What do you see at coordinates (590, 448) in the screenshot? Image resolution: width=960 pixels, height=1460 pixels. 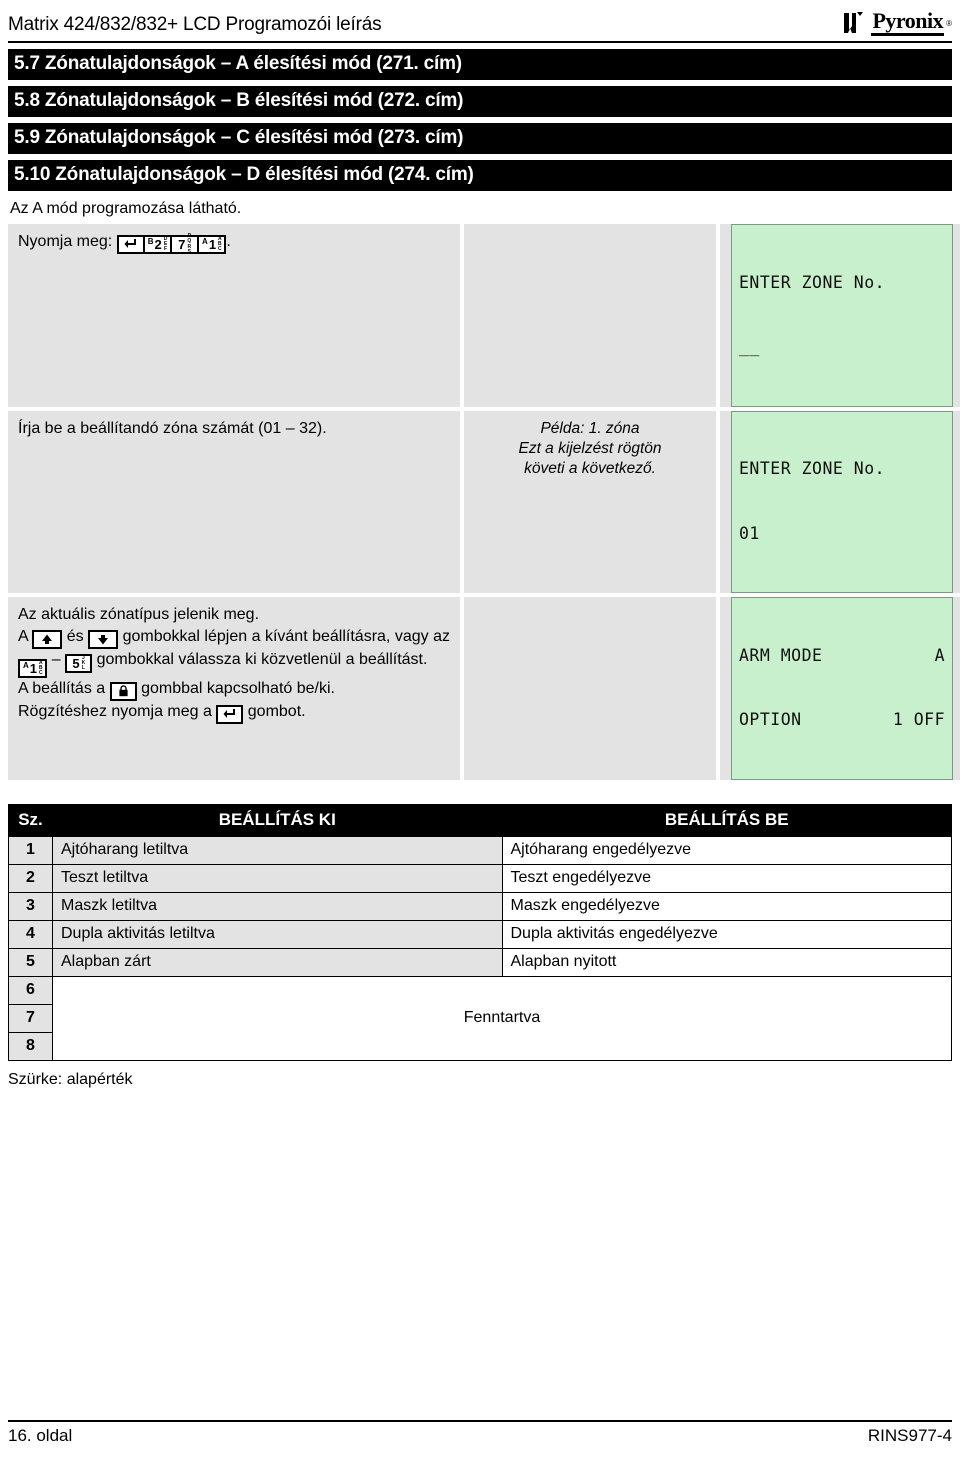 I see `example-note-line2: Ezt a kijelzést rögtön` at bounding box center [590, 448].